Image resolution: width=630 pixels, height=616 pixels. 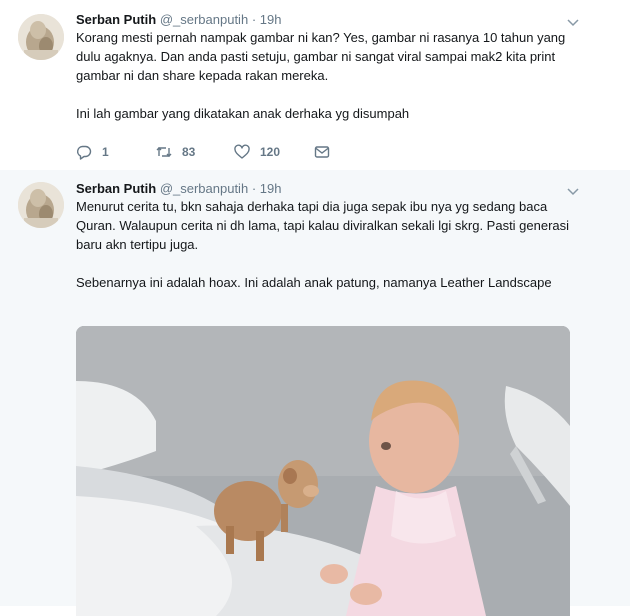 I want to click on like-button: 120, so click(x=257, y=152).